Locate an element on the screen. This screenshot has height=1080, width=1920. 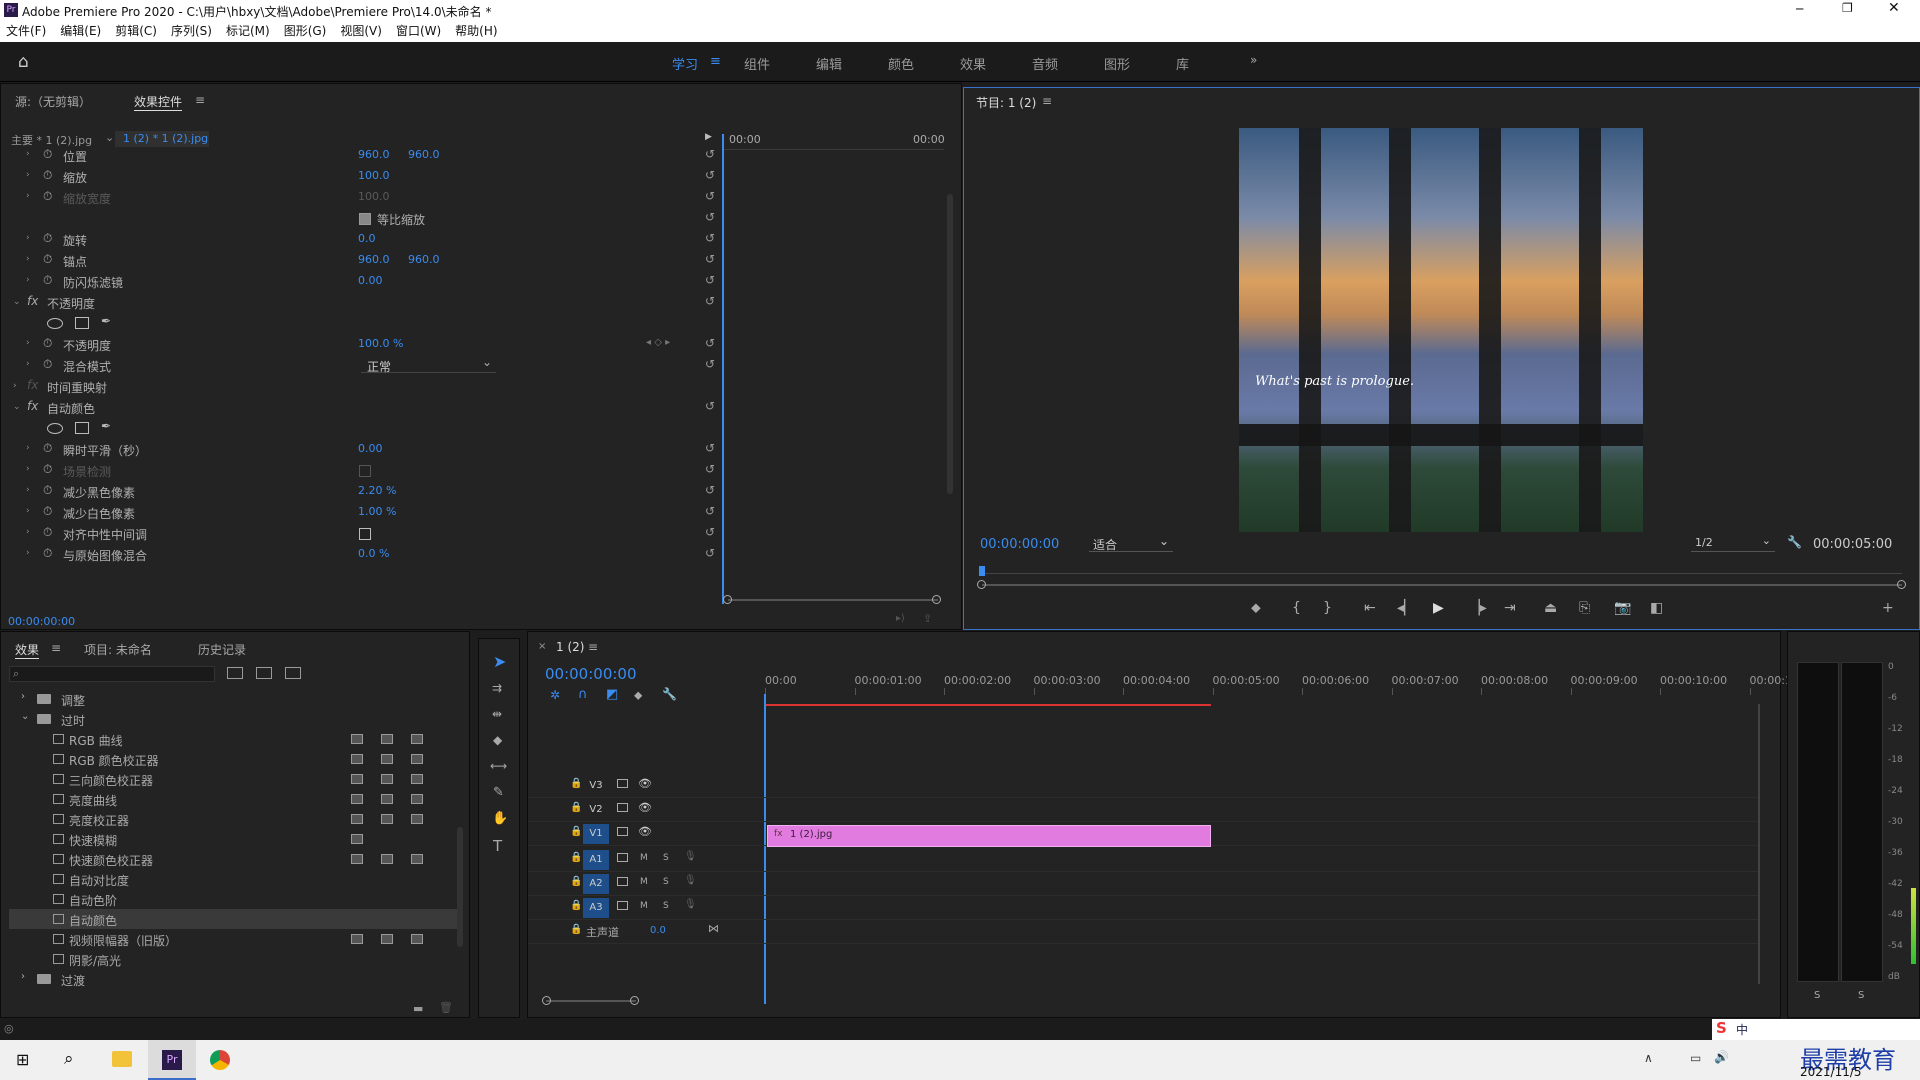
export-frame-icon: 📷 is located at coordinates (1622, 608).